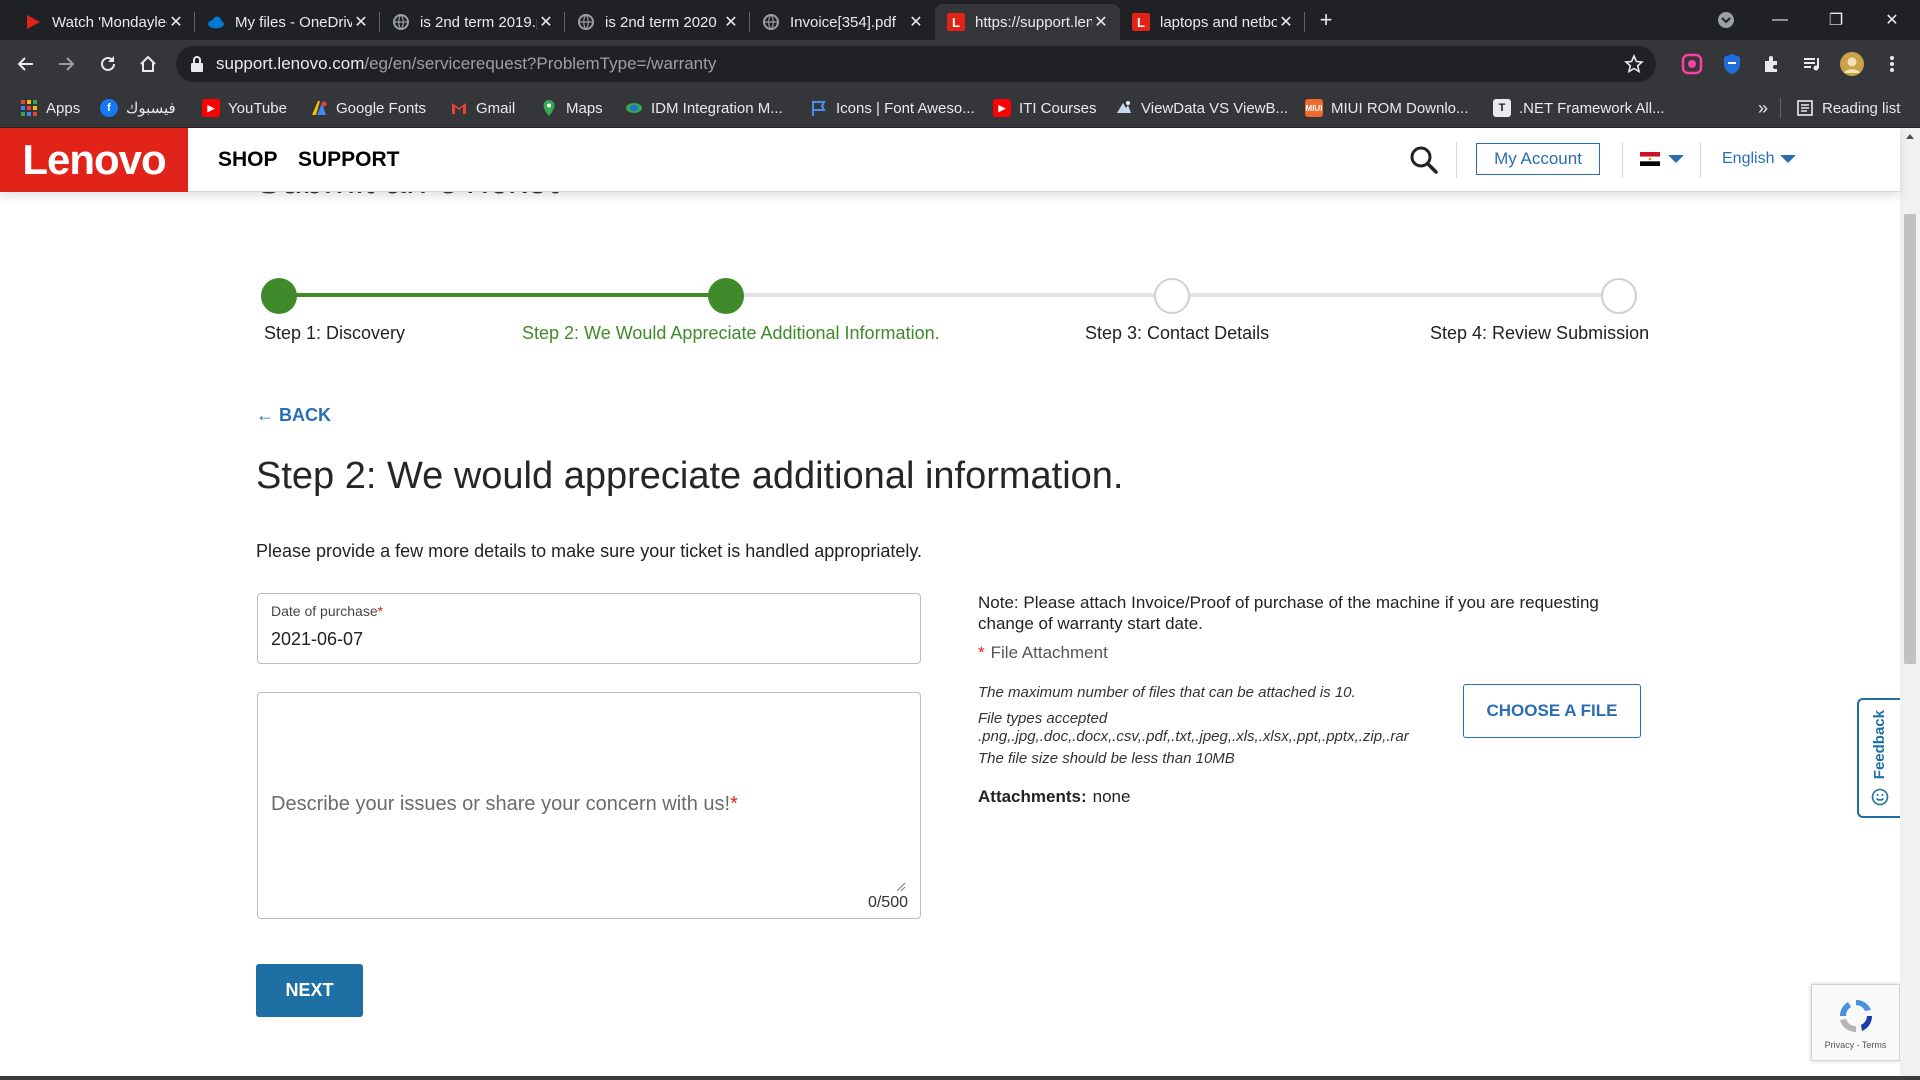 The width and height of the screenshot is (1920, 1080). I want to click on bookmark-label: ITI Courses, so click(1058, 108).